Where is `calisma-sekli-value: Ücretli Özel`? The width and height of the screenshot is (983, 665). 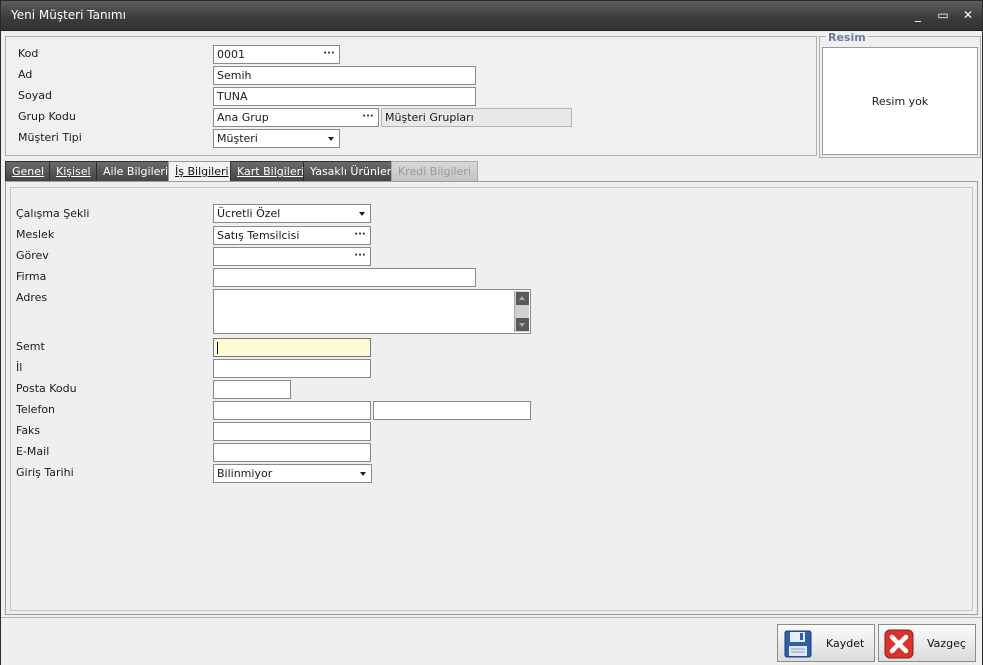
calisma-sekli-value: Ücretli Özel is located at coordinates (249, 213).